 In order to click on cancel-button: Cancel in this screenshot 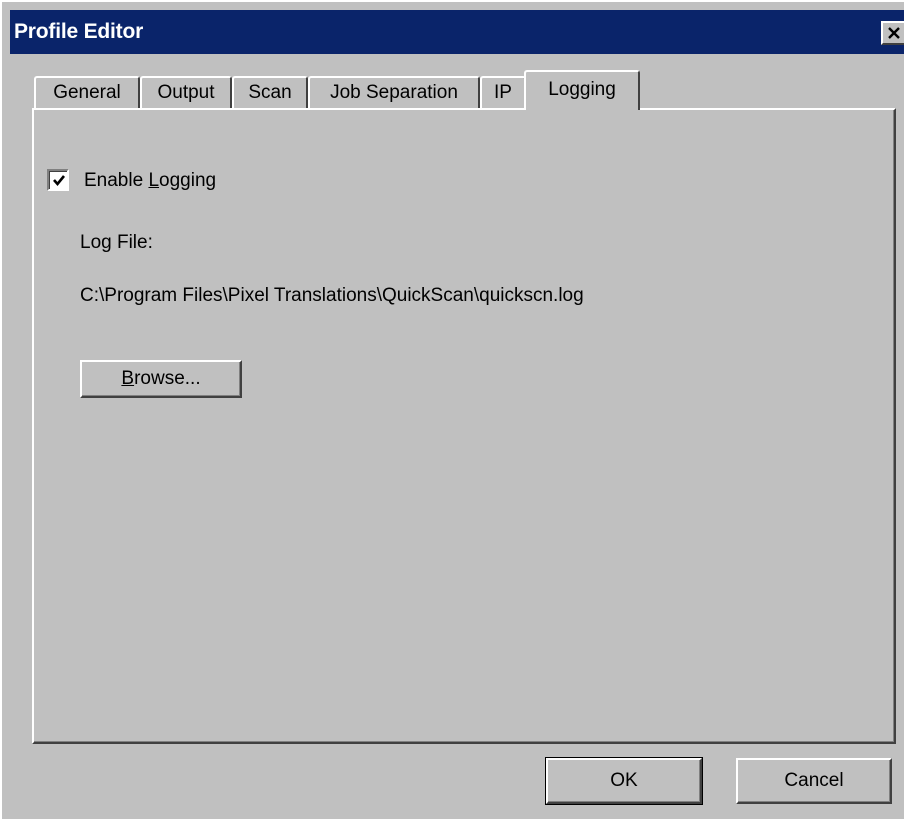, I will do `click(814, 781)`.